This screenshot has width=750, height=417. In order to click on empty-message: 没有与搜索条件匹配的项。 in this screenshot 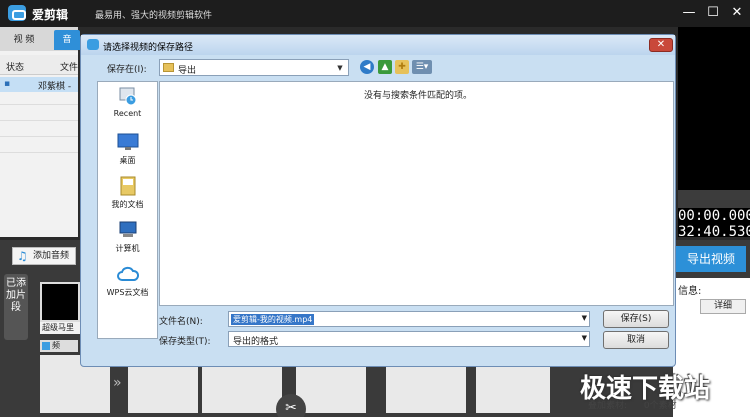, I will do `click(418, 96)`.